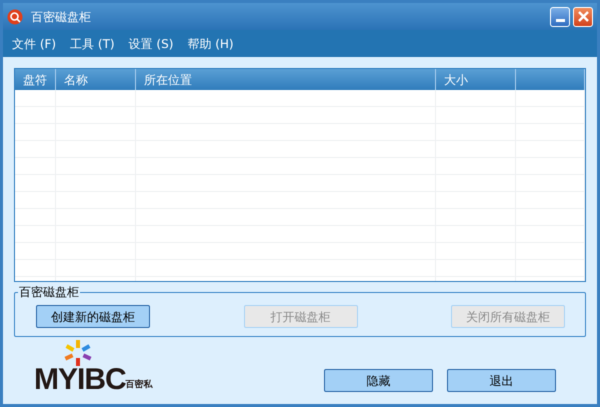 The width and height of the screenshot is (600, 407). I want to click on app-icon, so click(15, 16).